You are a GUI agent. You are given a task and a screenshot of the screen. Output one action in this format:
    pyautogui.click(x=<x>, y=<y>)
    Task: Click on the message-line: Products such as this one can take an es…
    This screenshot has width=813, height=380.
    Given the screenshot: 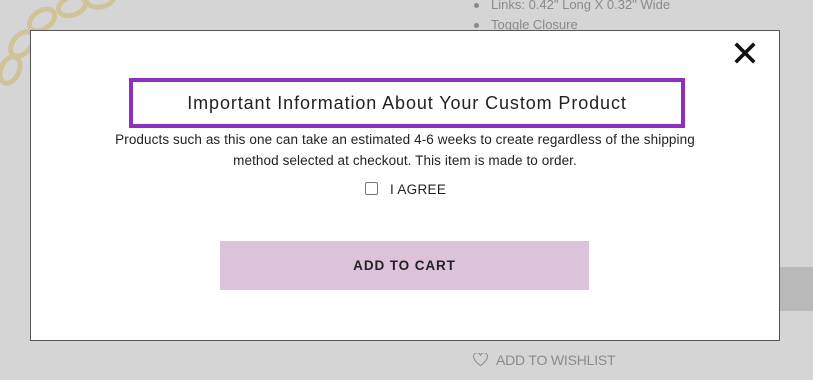 What is the action you would take?
    pyautogui.click(x=405, y=139)
    